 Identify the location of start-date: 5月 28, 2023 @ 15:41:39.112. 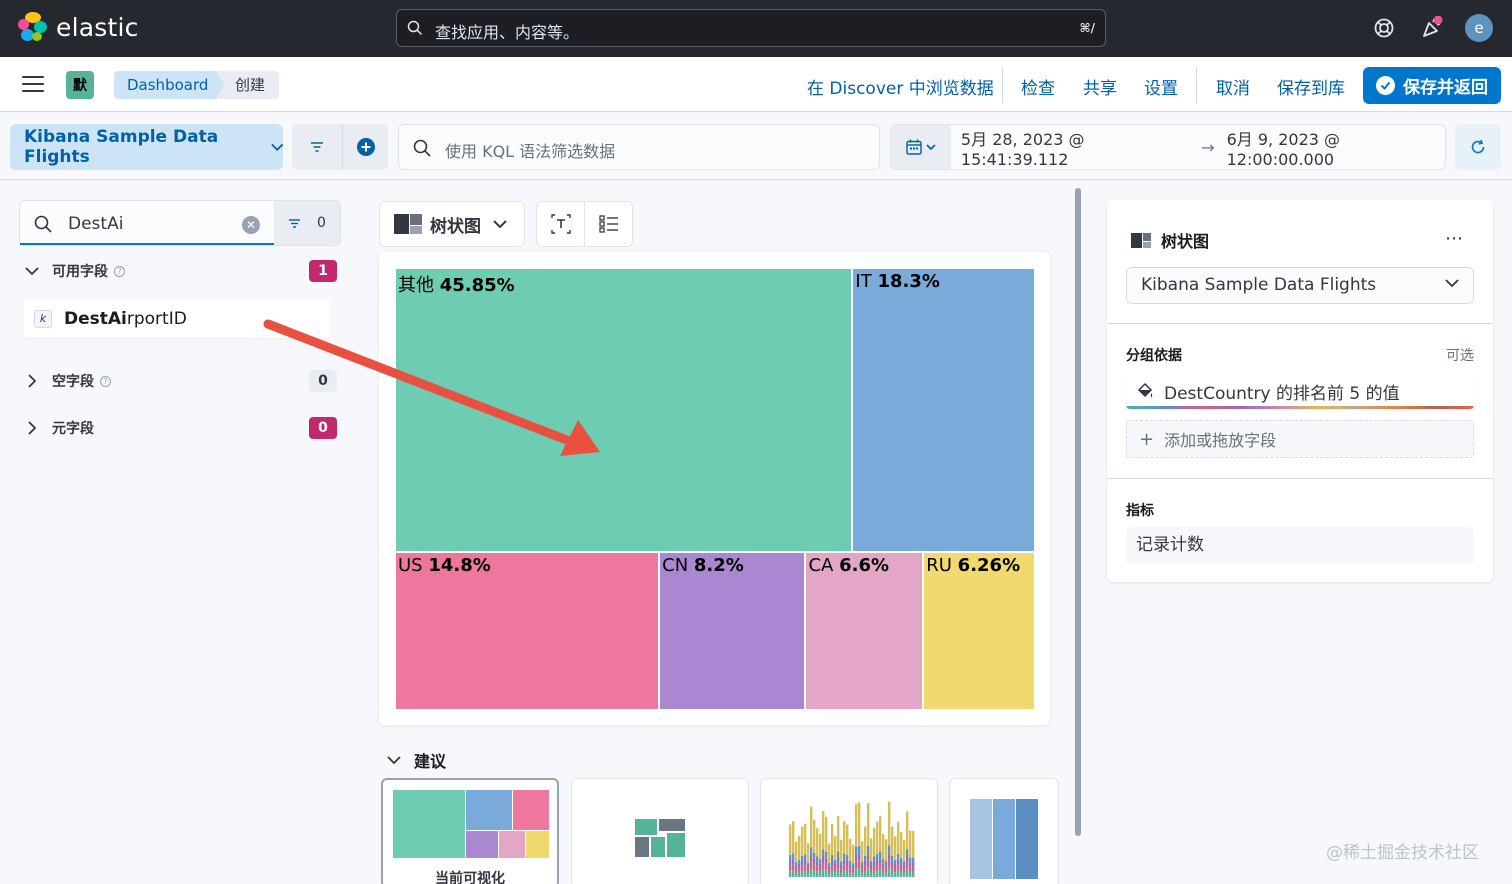
(1075, 147).